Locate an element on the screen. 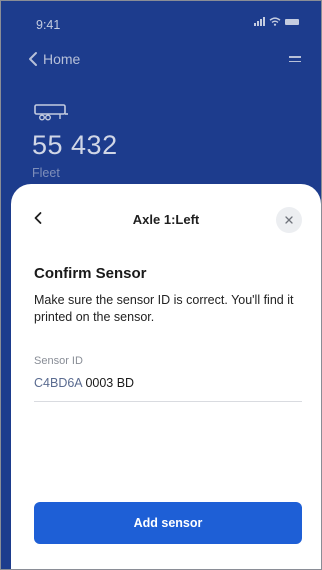  vehicle-number: 55 432 is located at coordinates (75, 145).